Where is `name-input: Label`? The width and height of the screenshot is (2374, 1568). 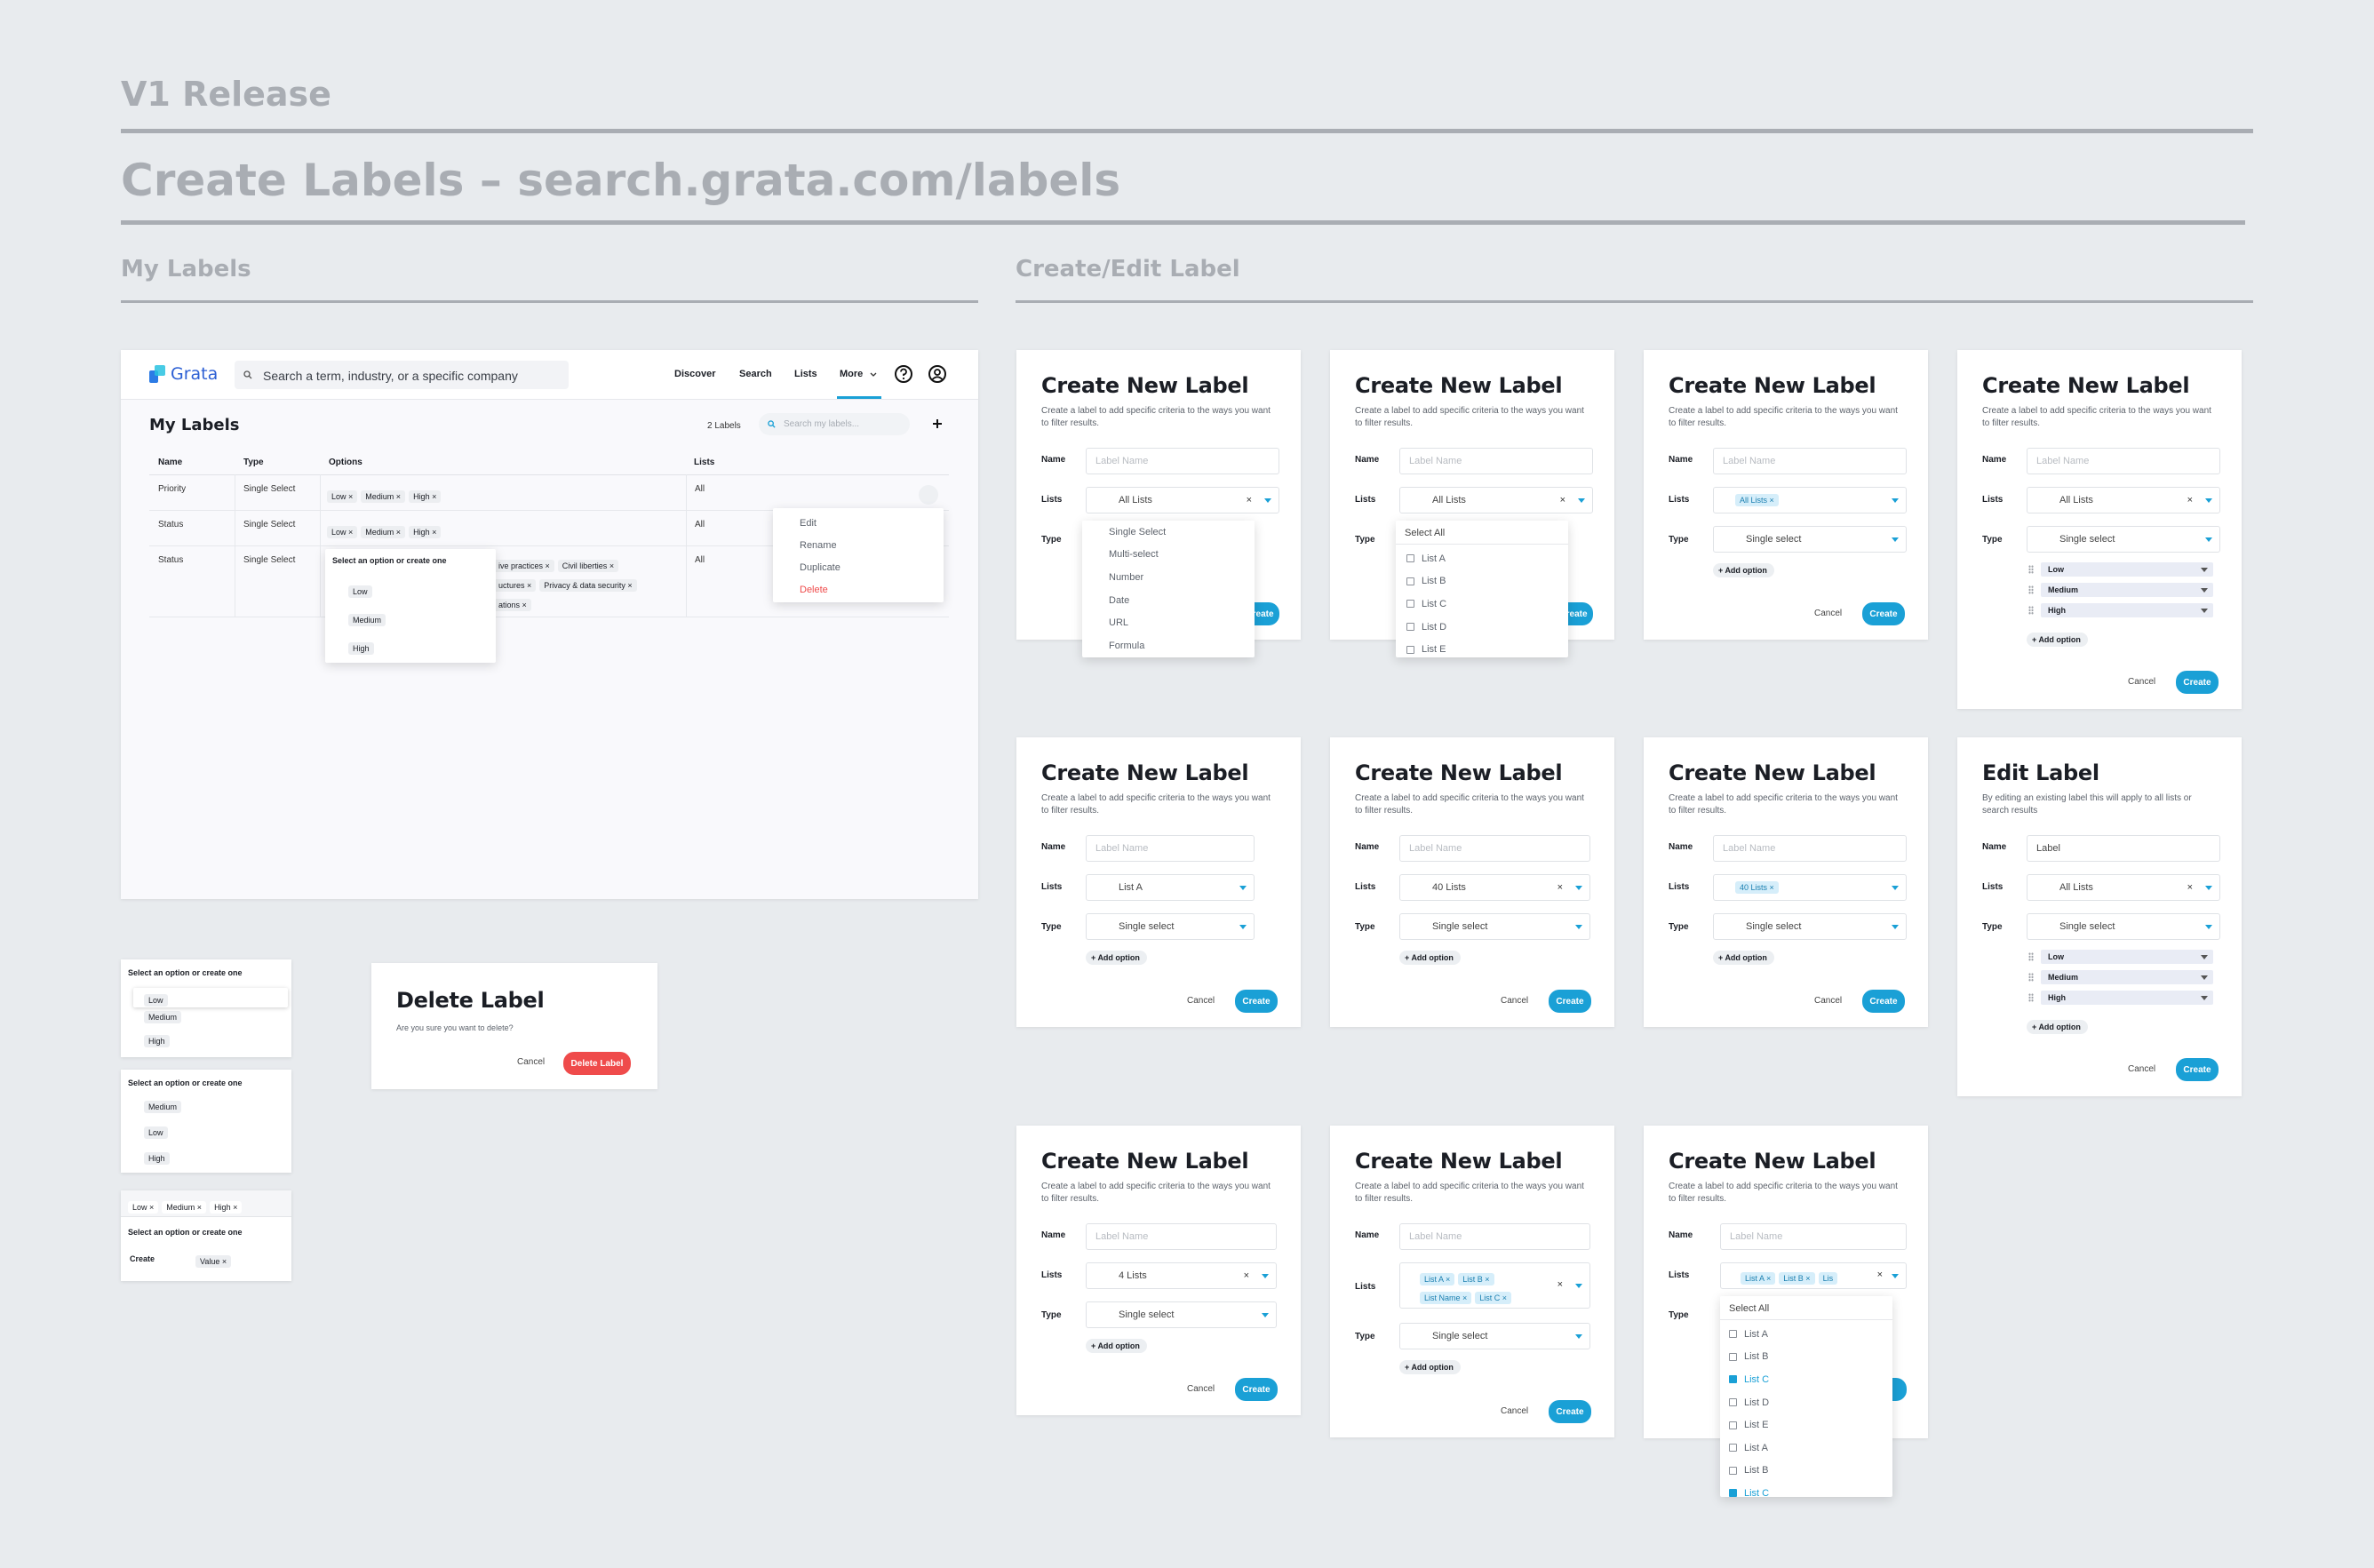 name-input: Label is located at coordinates (2123, 848).